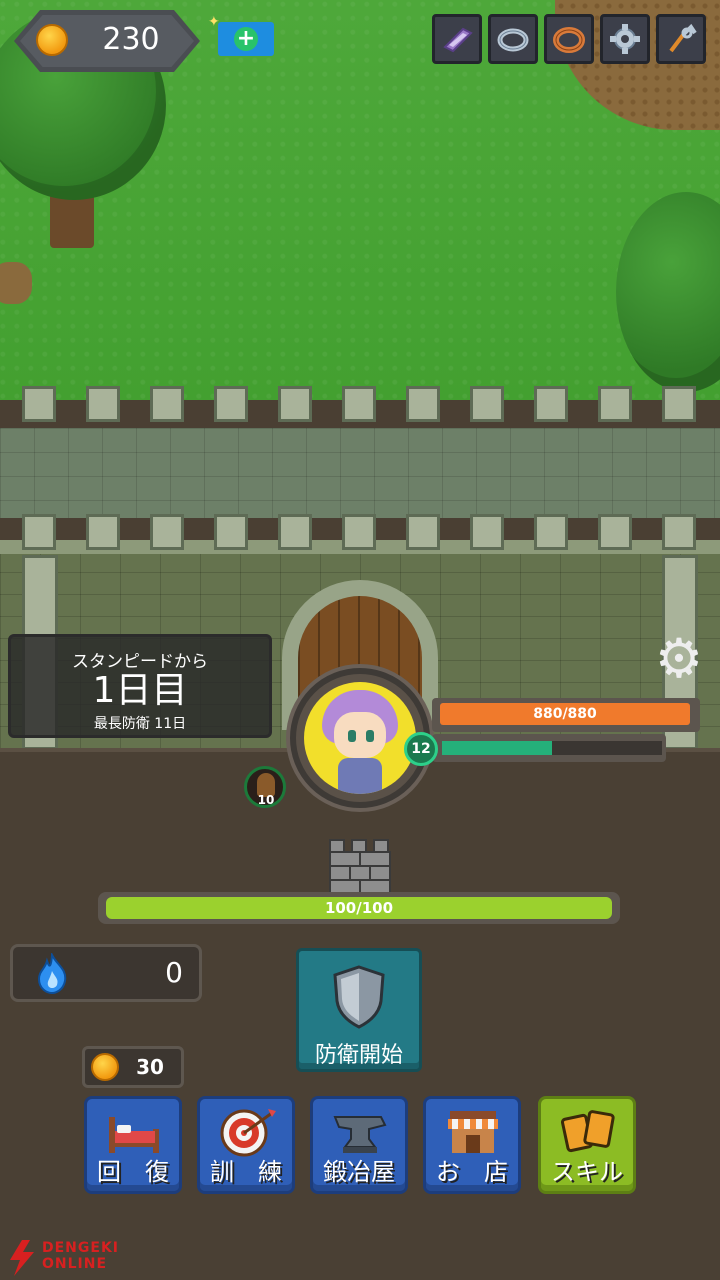  Describe the element at coordinates (360, 735) in the screenshot. I see `hero-face` at that location.